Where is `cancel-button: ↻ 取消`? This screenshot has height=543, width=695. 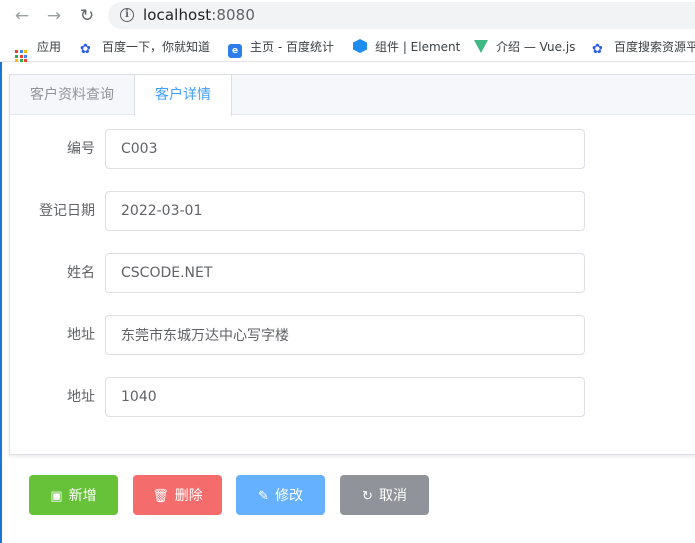
cancel-button: ↻ 取消 is located at coordinates (384, 495).